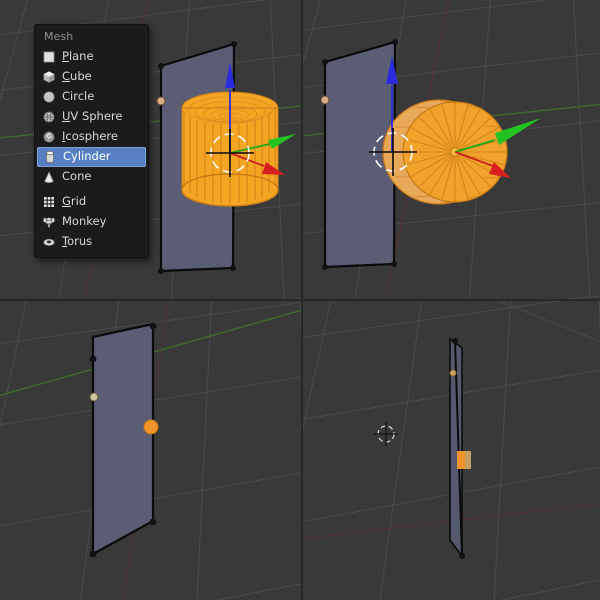  I want to click on menu-item-label: Cube, so click(77, 76).